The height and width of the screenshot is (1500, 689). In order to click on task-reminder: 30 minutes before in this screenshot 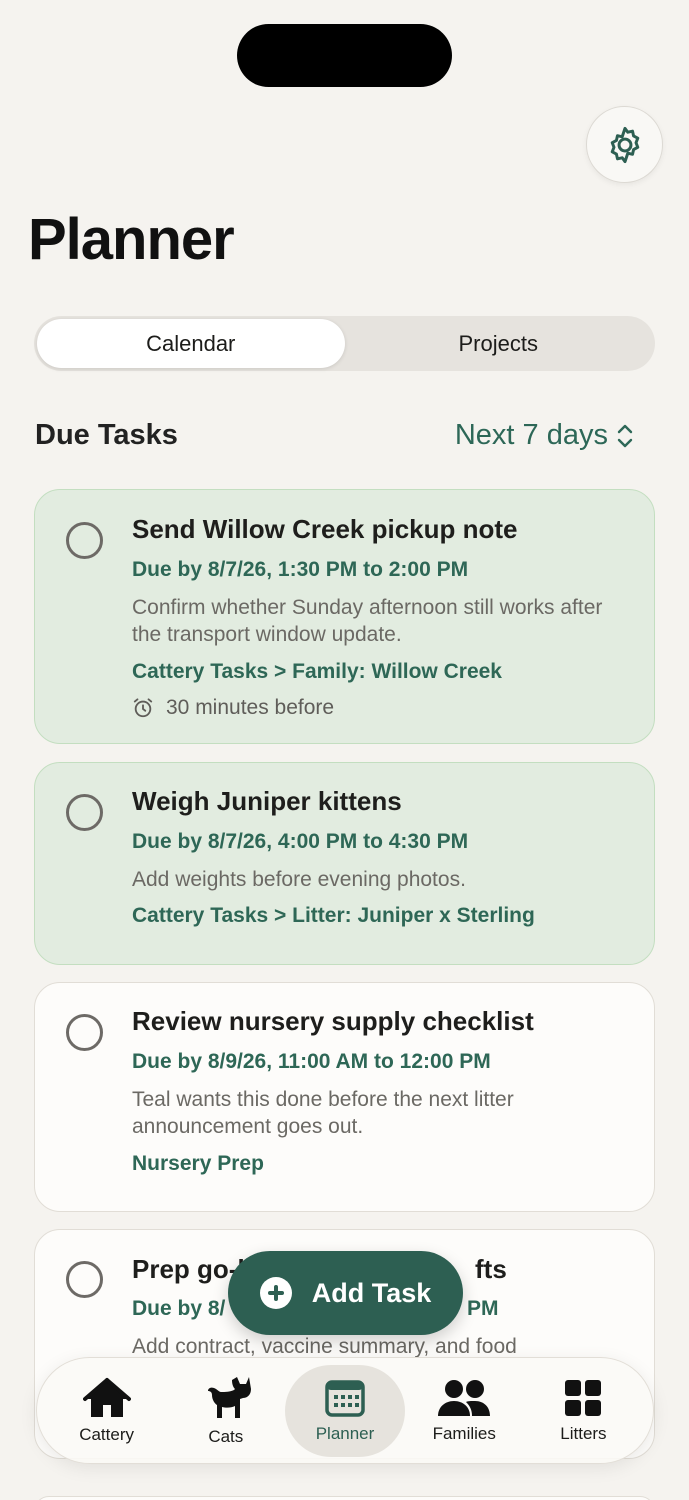, I will do `click(233, 708)`.